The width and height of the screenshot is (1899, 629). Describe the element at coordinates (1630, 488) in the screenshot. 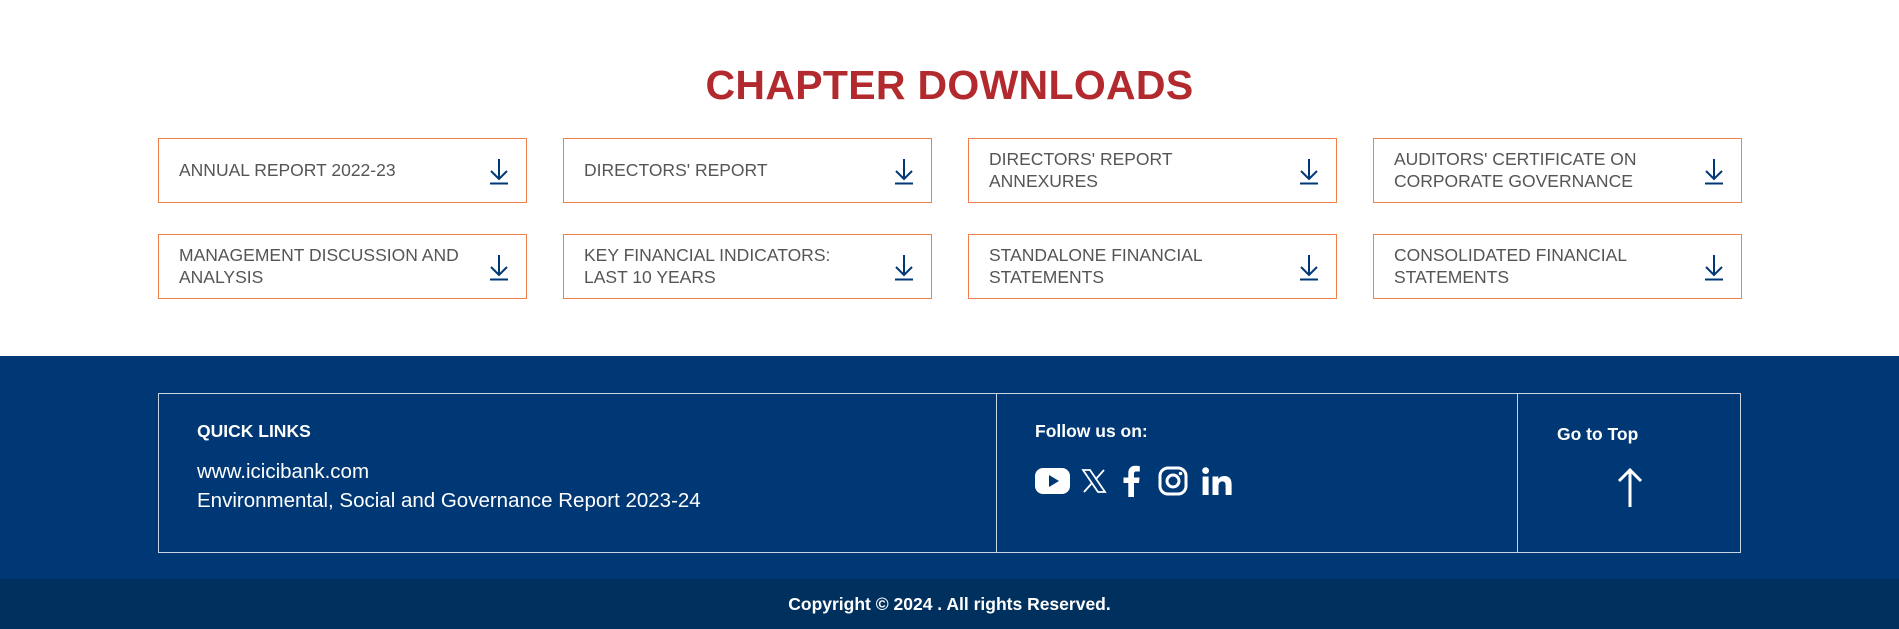

I see `arrow-up-icon` at that location.